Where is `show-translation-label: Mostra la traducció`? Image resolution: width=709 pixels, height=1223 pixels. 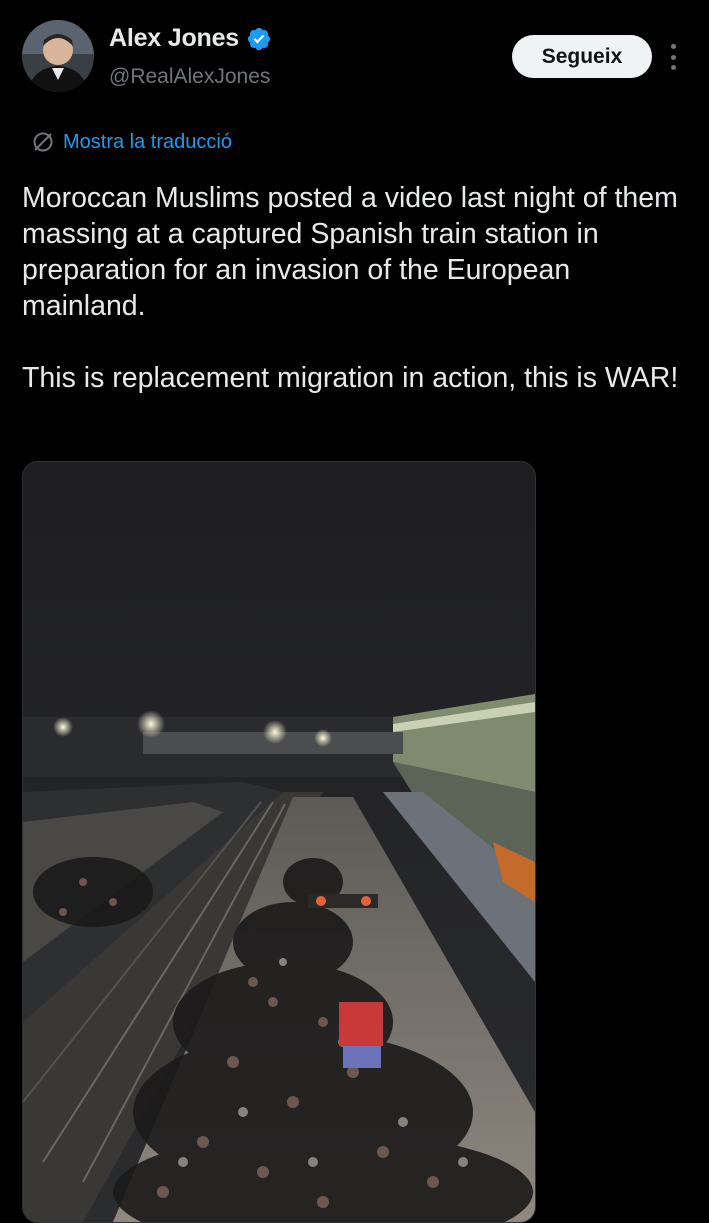 show-translation-label: Mostra la traducció is located at coordinates (147, 142).